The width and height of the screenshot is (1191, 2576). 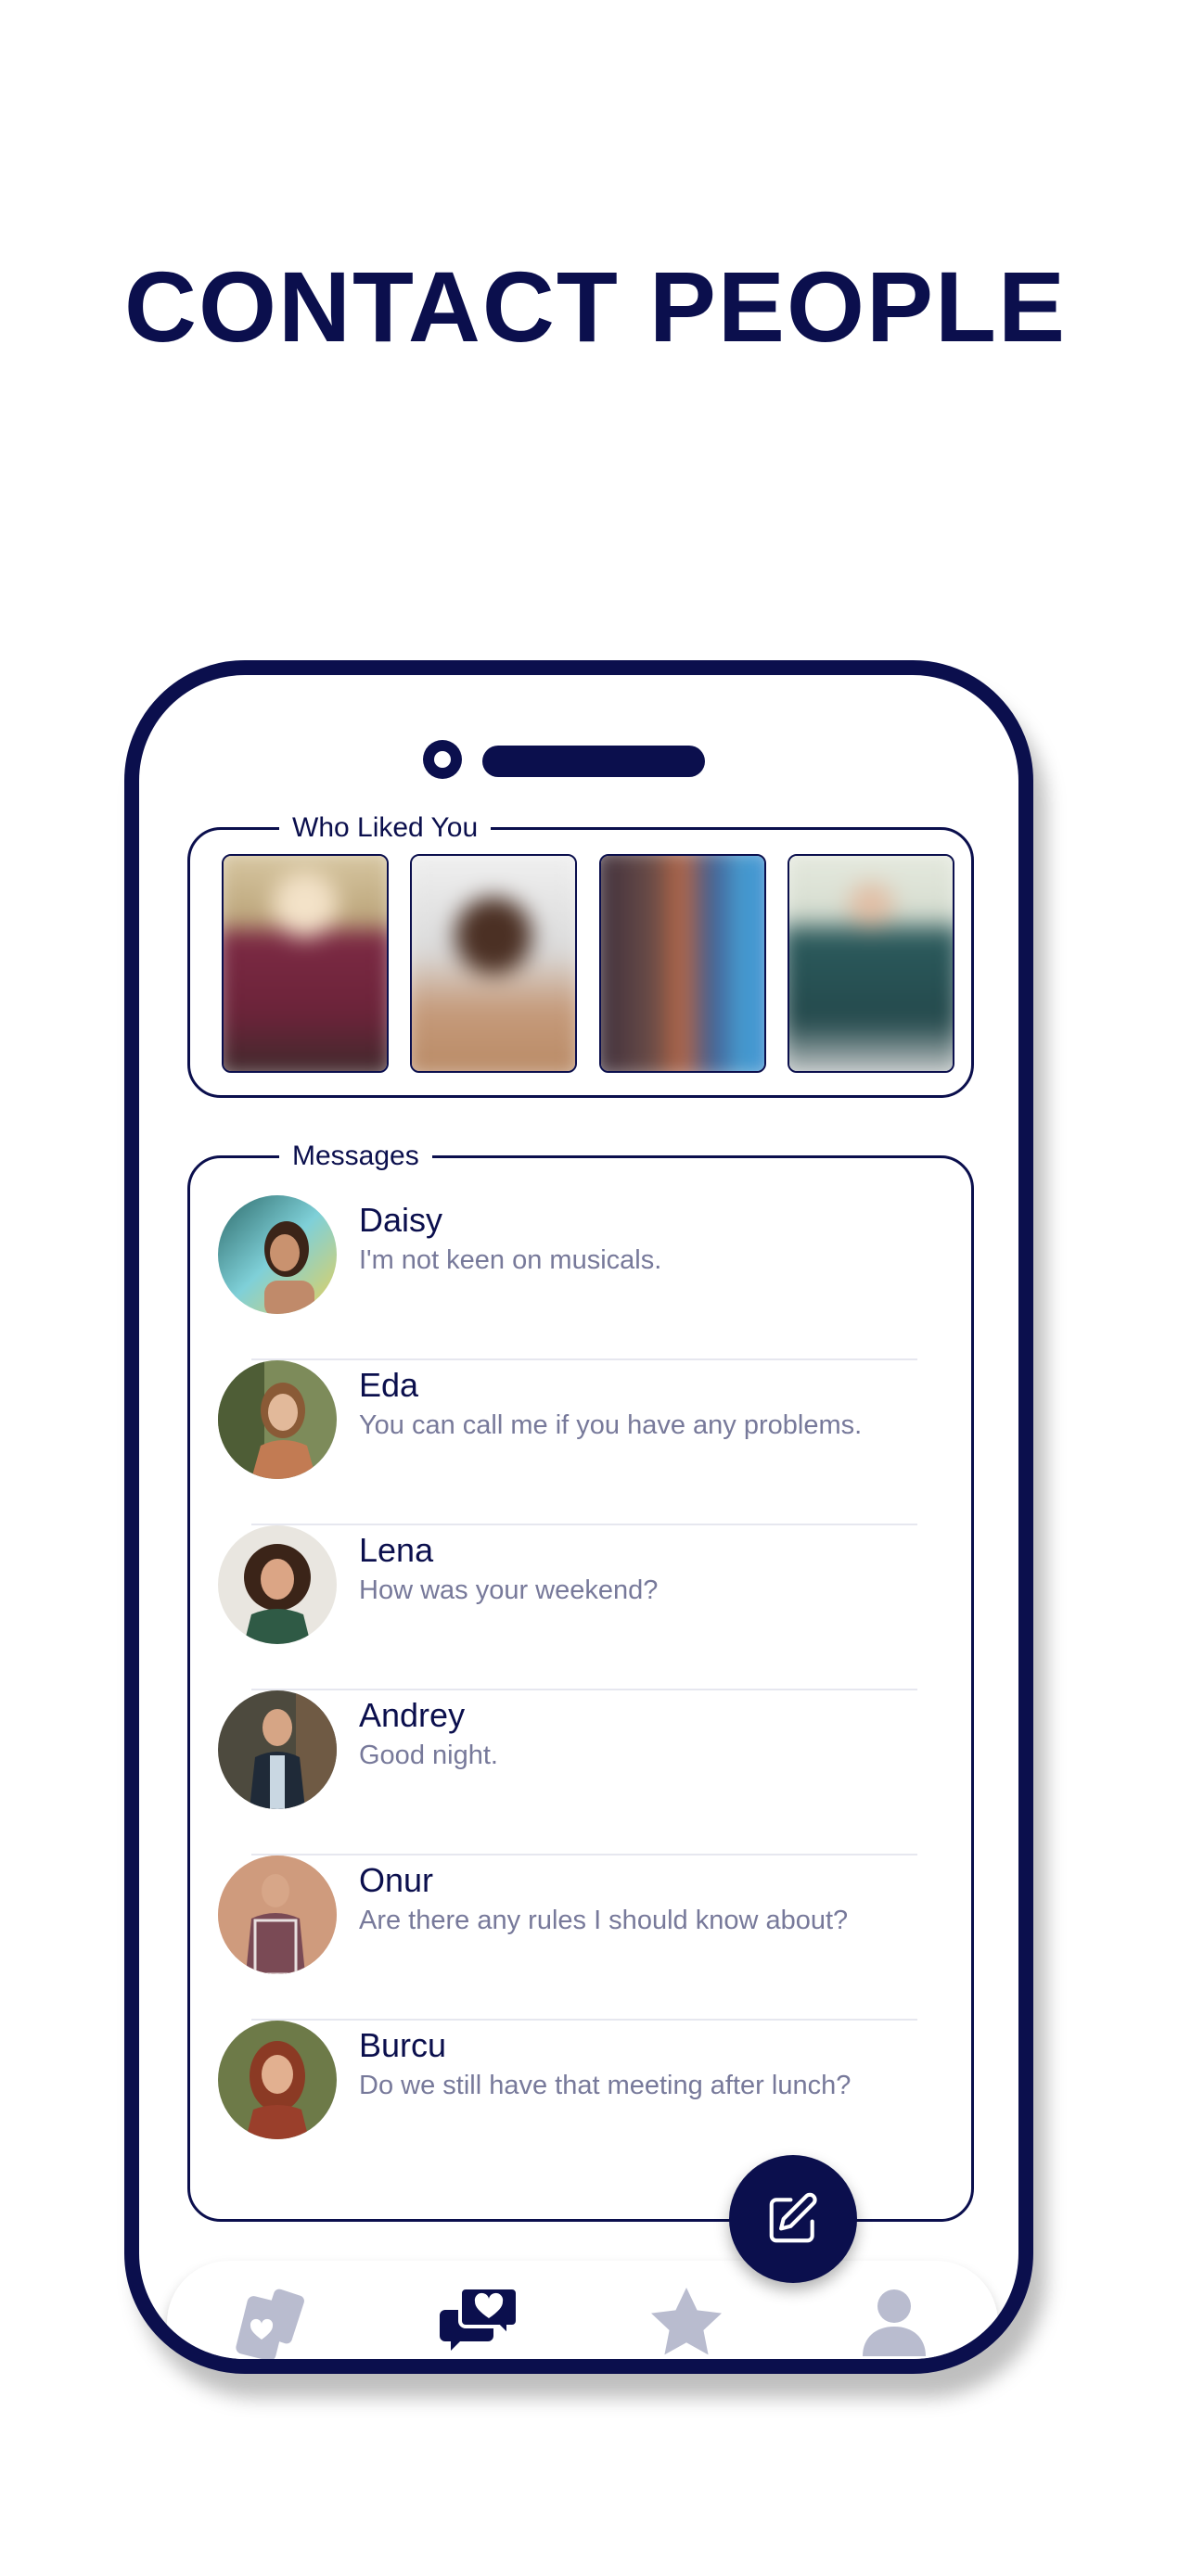 I want to click on user-icon, so click(x=894, y=2323).